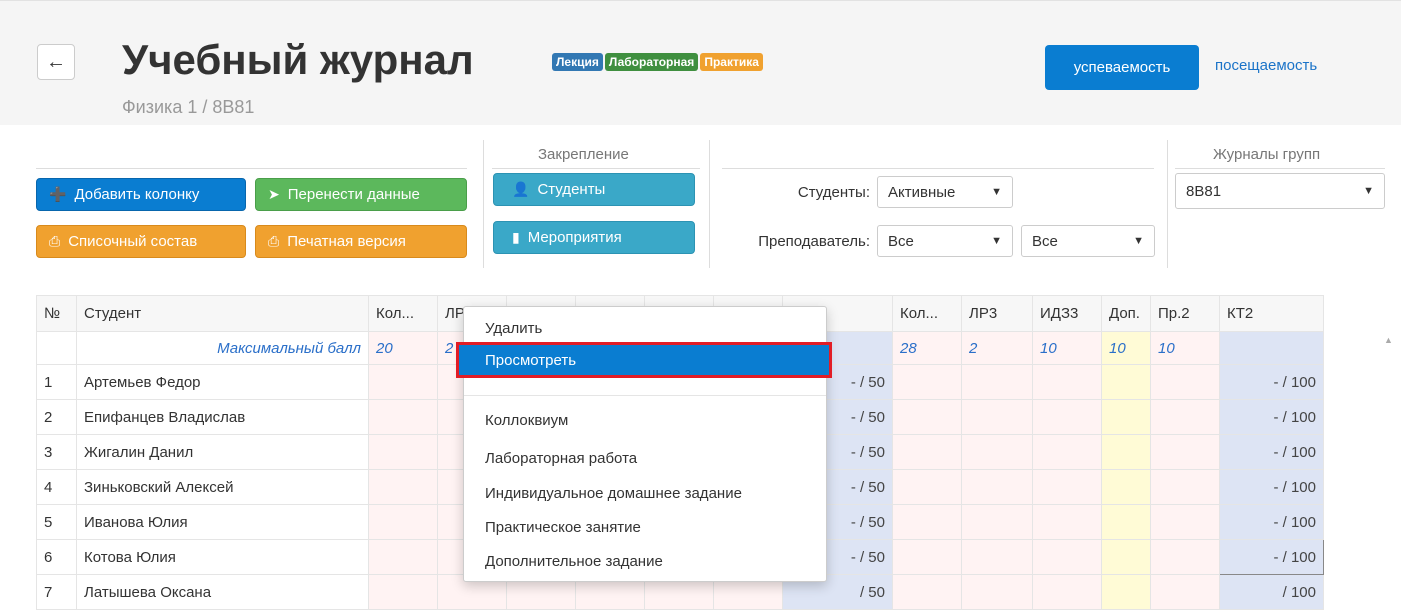 The height and width of the screenshot is (610, 1401). I want to click on column-header: ЛР3, so click(997, 313).